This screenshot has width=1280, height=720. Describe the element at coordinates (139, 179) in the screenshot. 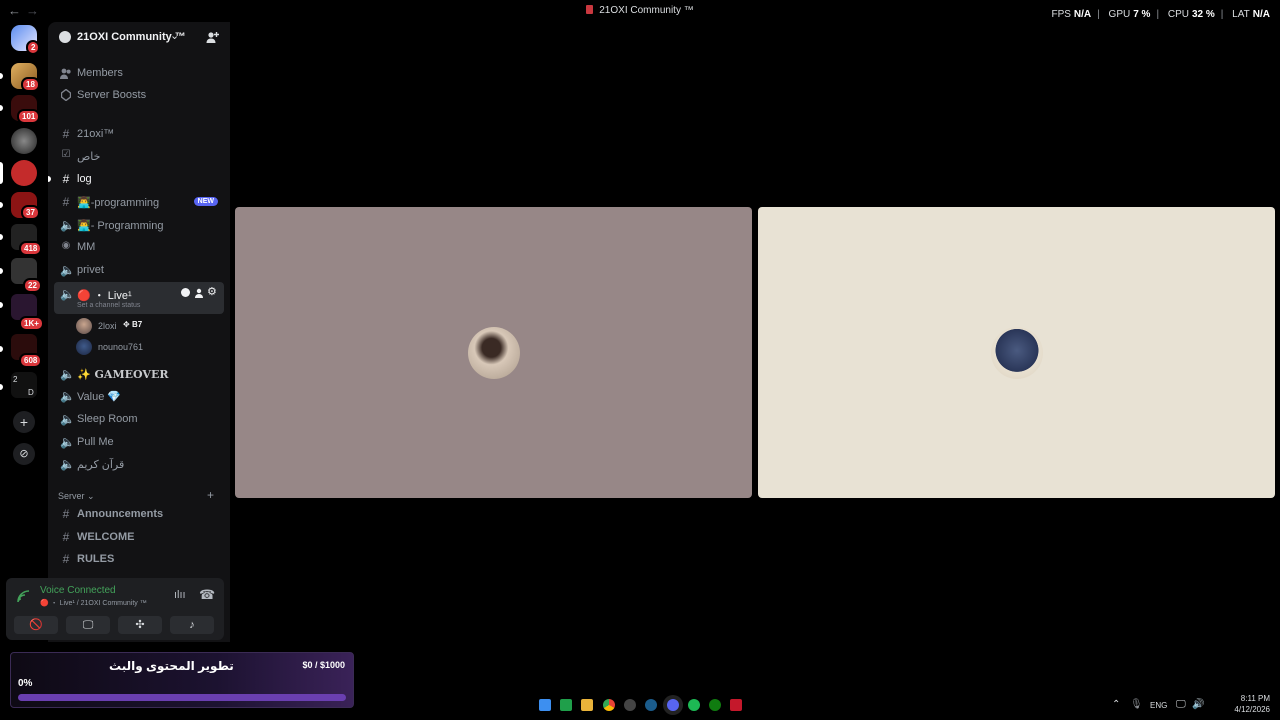

I see `channel-log: # log` at that location.